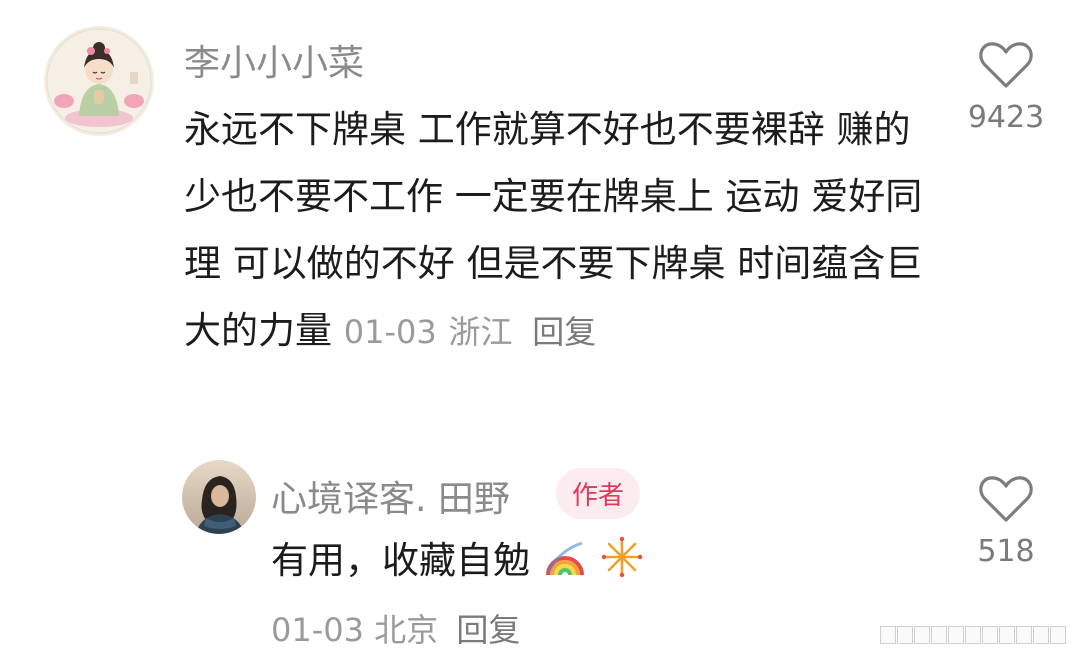 Image resolution: width=1080 pixels, height=666 pixels. What do you see at coordinates (564, 332) in the screenshot?
I see `comment-reply-button: 回复` at bounding box center [564, 332].